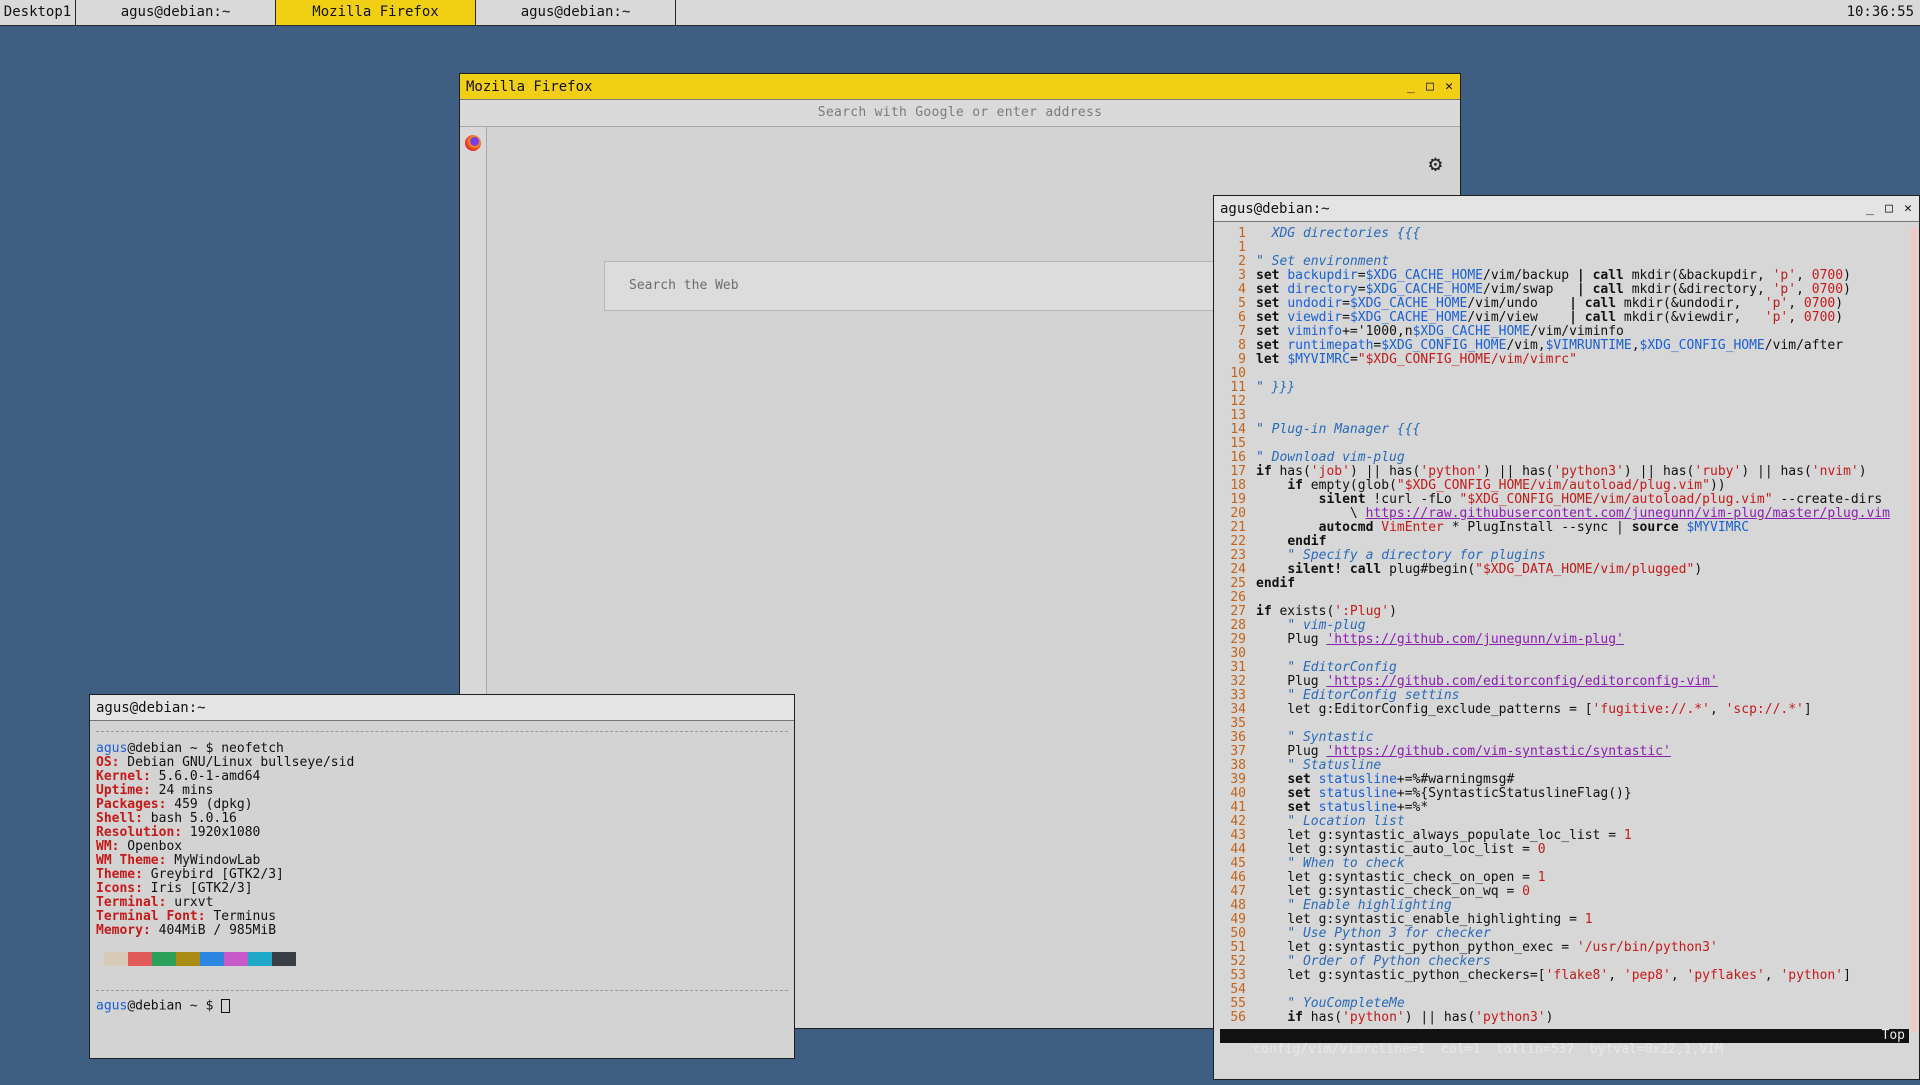 The image size is (1920, 1085). I want to click on code-line: 56 if has('python') || has('python3'), so click(1564, 1018).